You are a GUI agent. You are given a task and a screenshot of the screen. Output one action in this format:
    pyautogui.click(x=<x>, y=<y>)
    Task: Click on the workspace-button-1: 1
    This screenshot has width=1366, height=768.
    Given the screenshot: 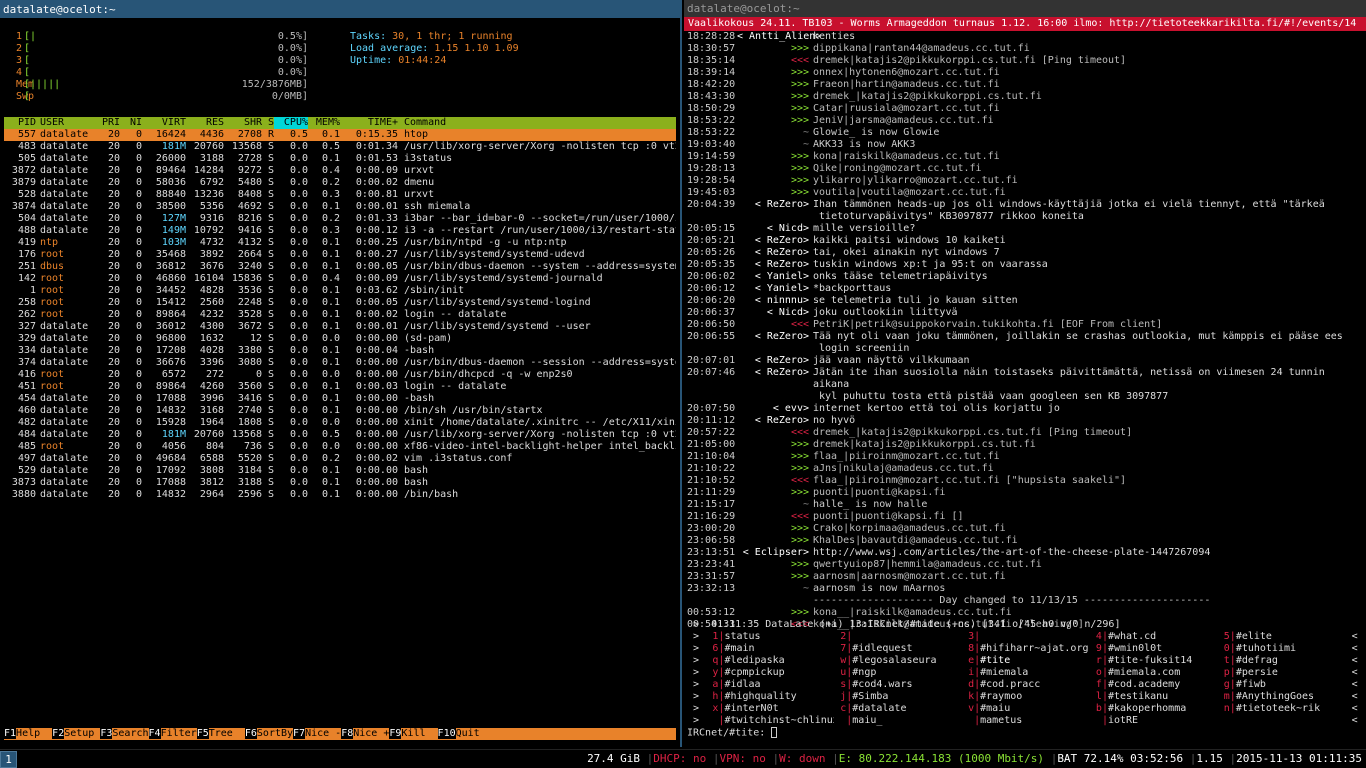 What is the action you would take?
    pyautogui.click(x=8, y=759)
    